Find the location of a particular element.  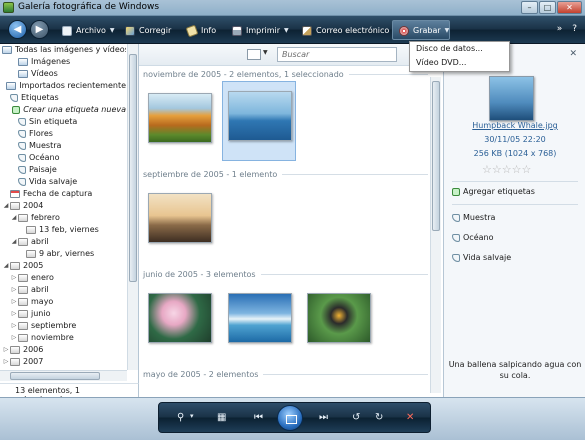

add-tags-link: Agregar etiquetas is located at coordinates (493, 191).